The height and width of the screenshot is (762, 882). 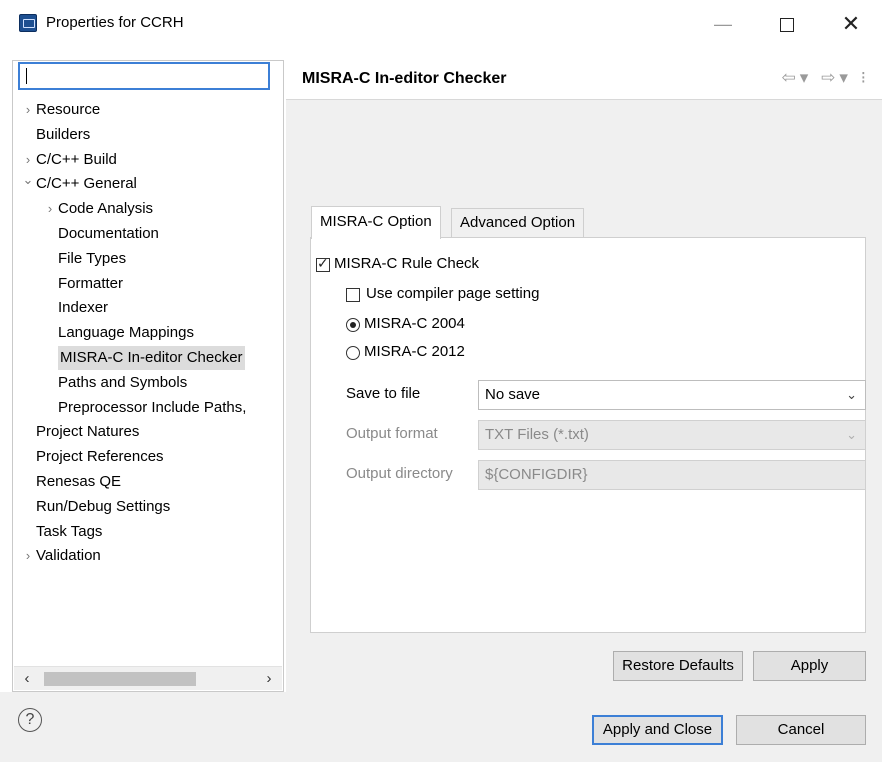 What do you see at coordinates (453, 293) in the screenshot?
I see `use-compiler-setting-label: Use compiler page setting` at bounding box center [453, 293].